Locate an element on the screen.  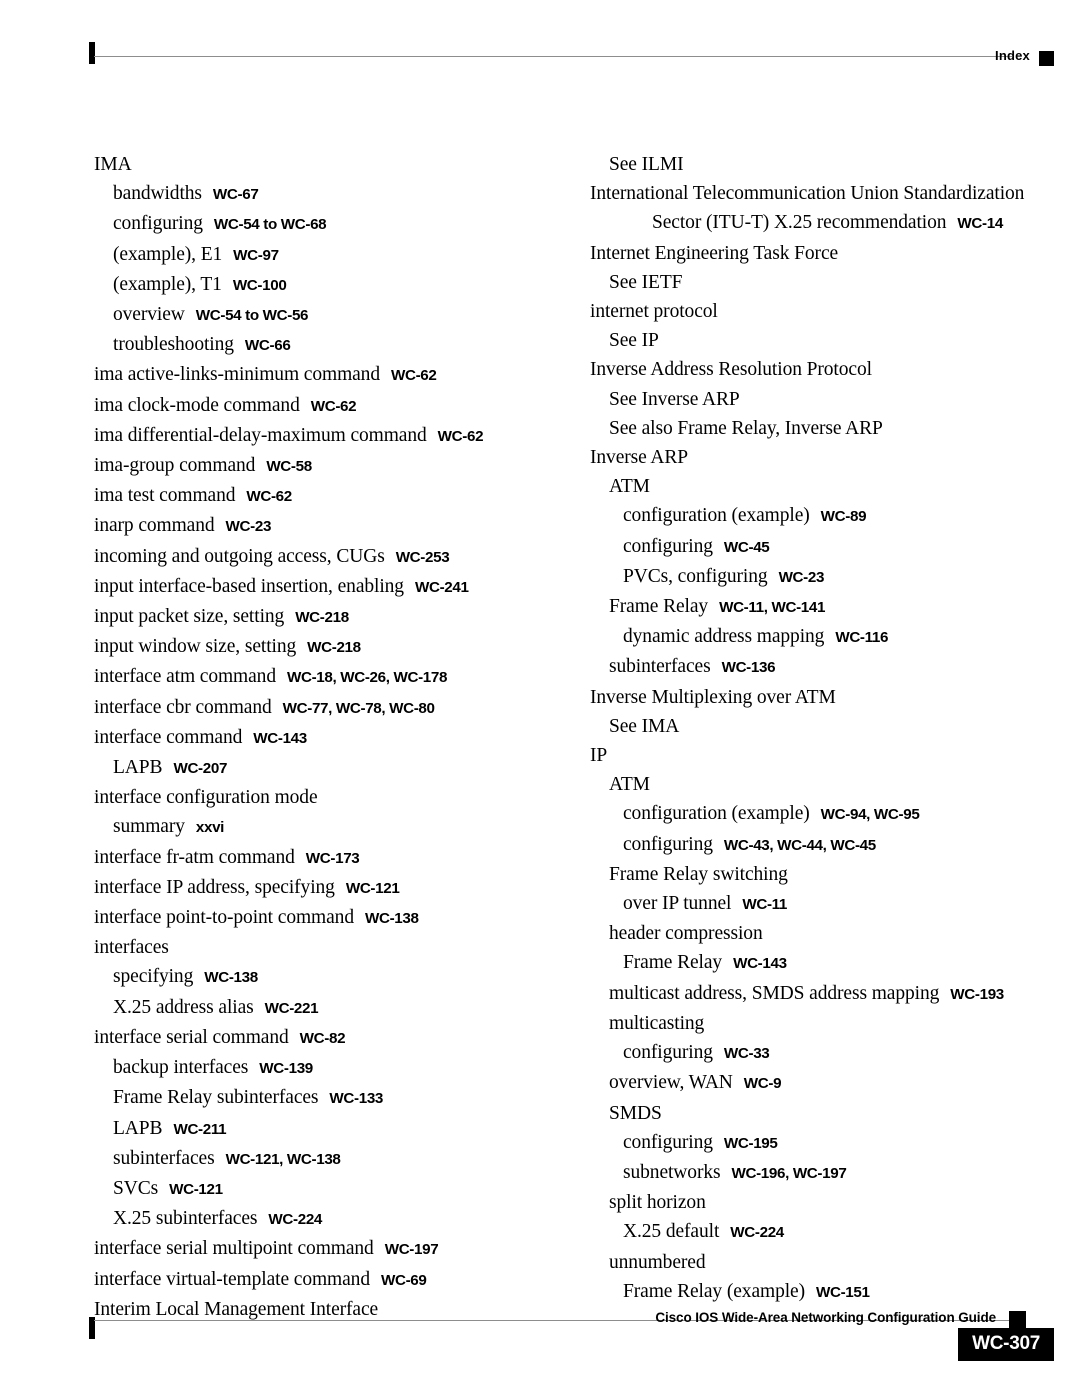
index-term: subinterfaces is located at coordinates (164, 1158).